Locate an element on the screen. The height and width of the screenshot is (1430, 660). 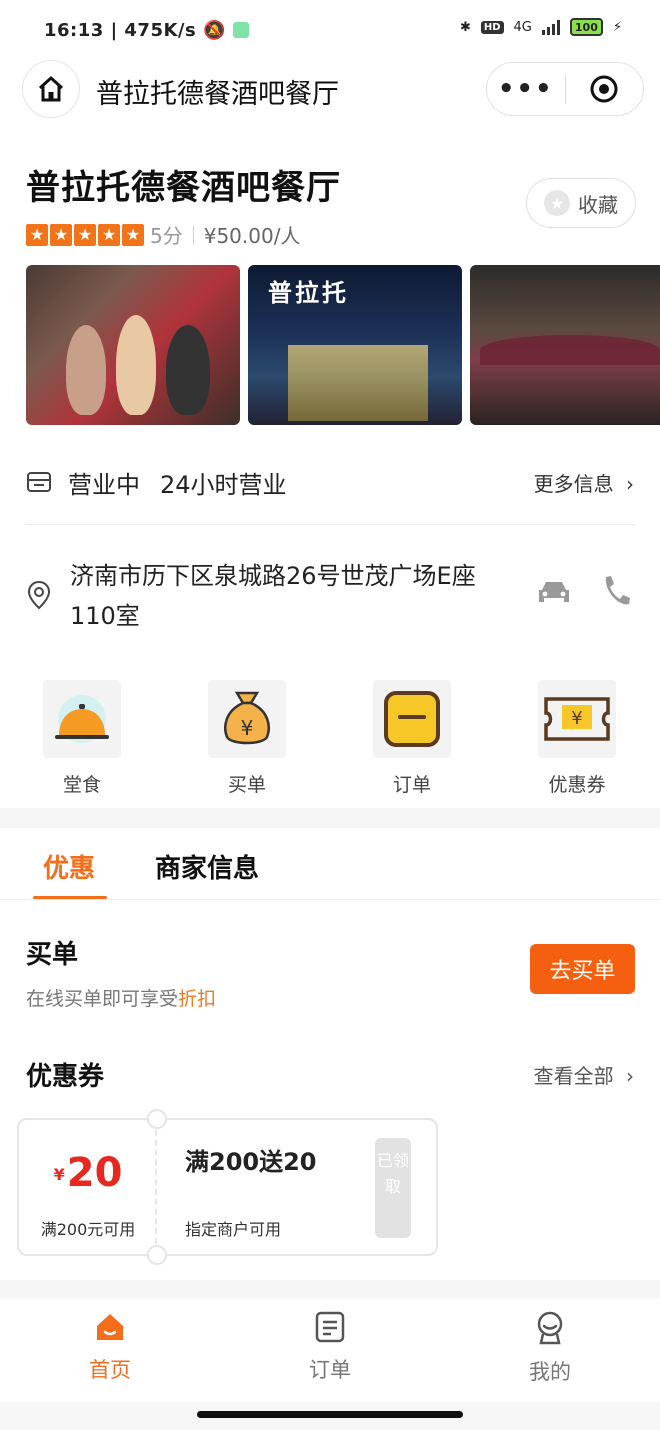
buy-section-title: 买单 is located at coordinates (52, 955).